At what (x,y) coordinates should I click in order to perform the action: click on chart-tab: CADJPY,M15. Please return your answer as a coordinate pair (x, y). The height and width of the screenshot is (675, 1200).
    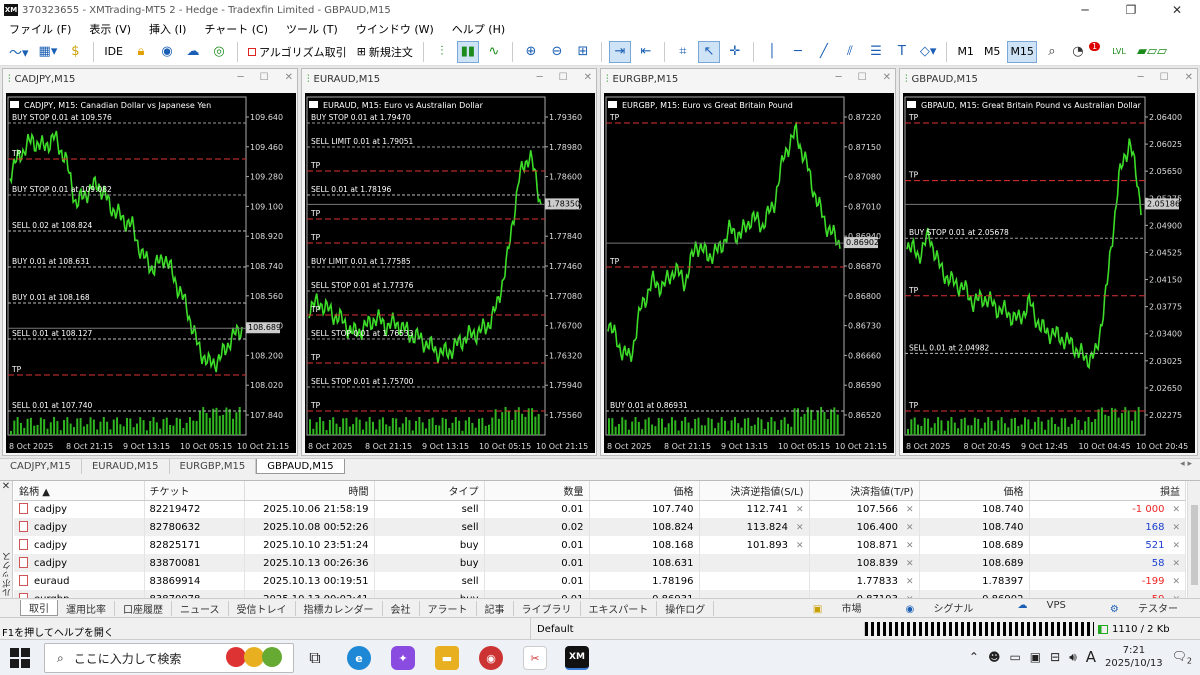
    Looking at the image, I should click on (41, 466).